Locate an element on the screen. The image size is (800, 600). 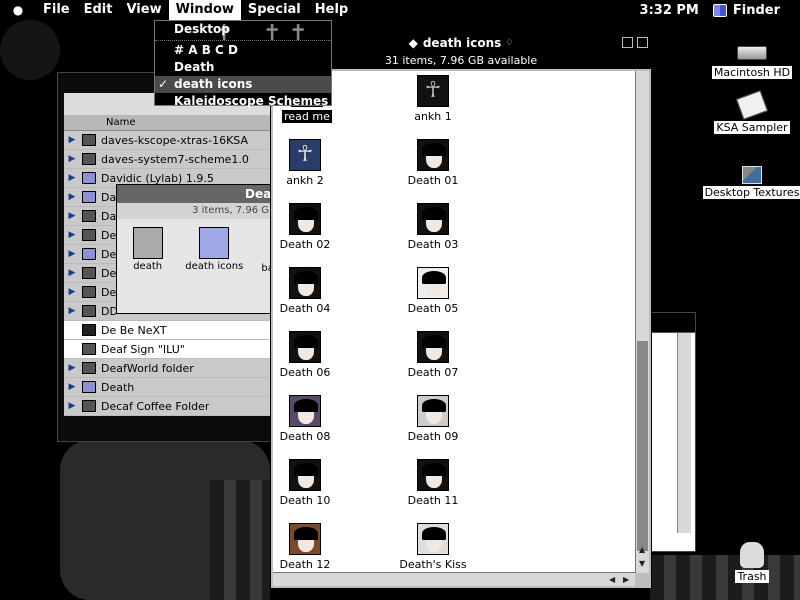
finder-icon is located at coordinates (719, 10).